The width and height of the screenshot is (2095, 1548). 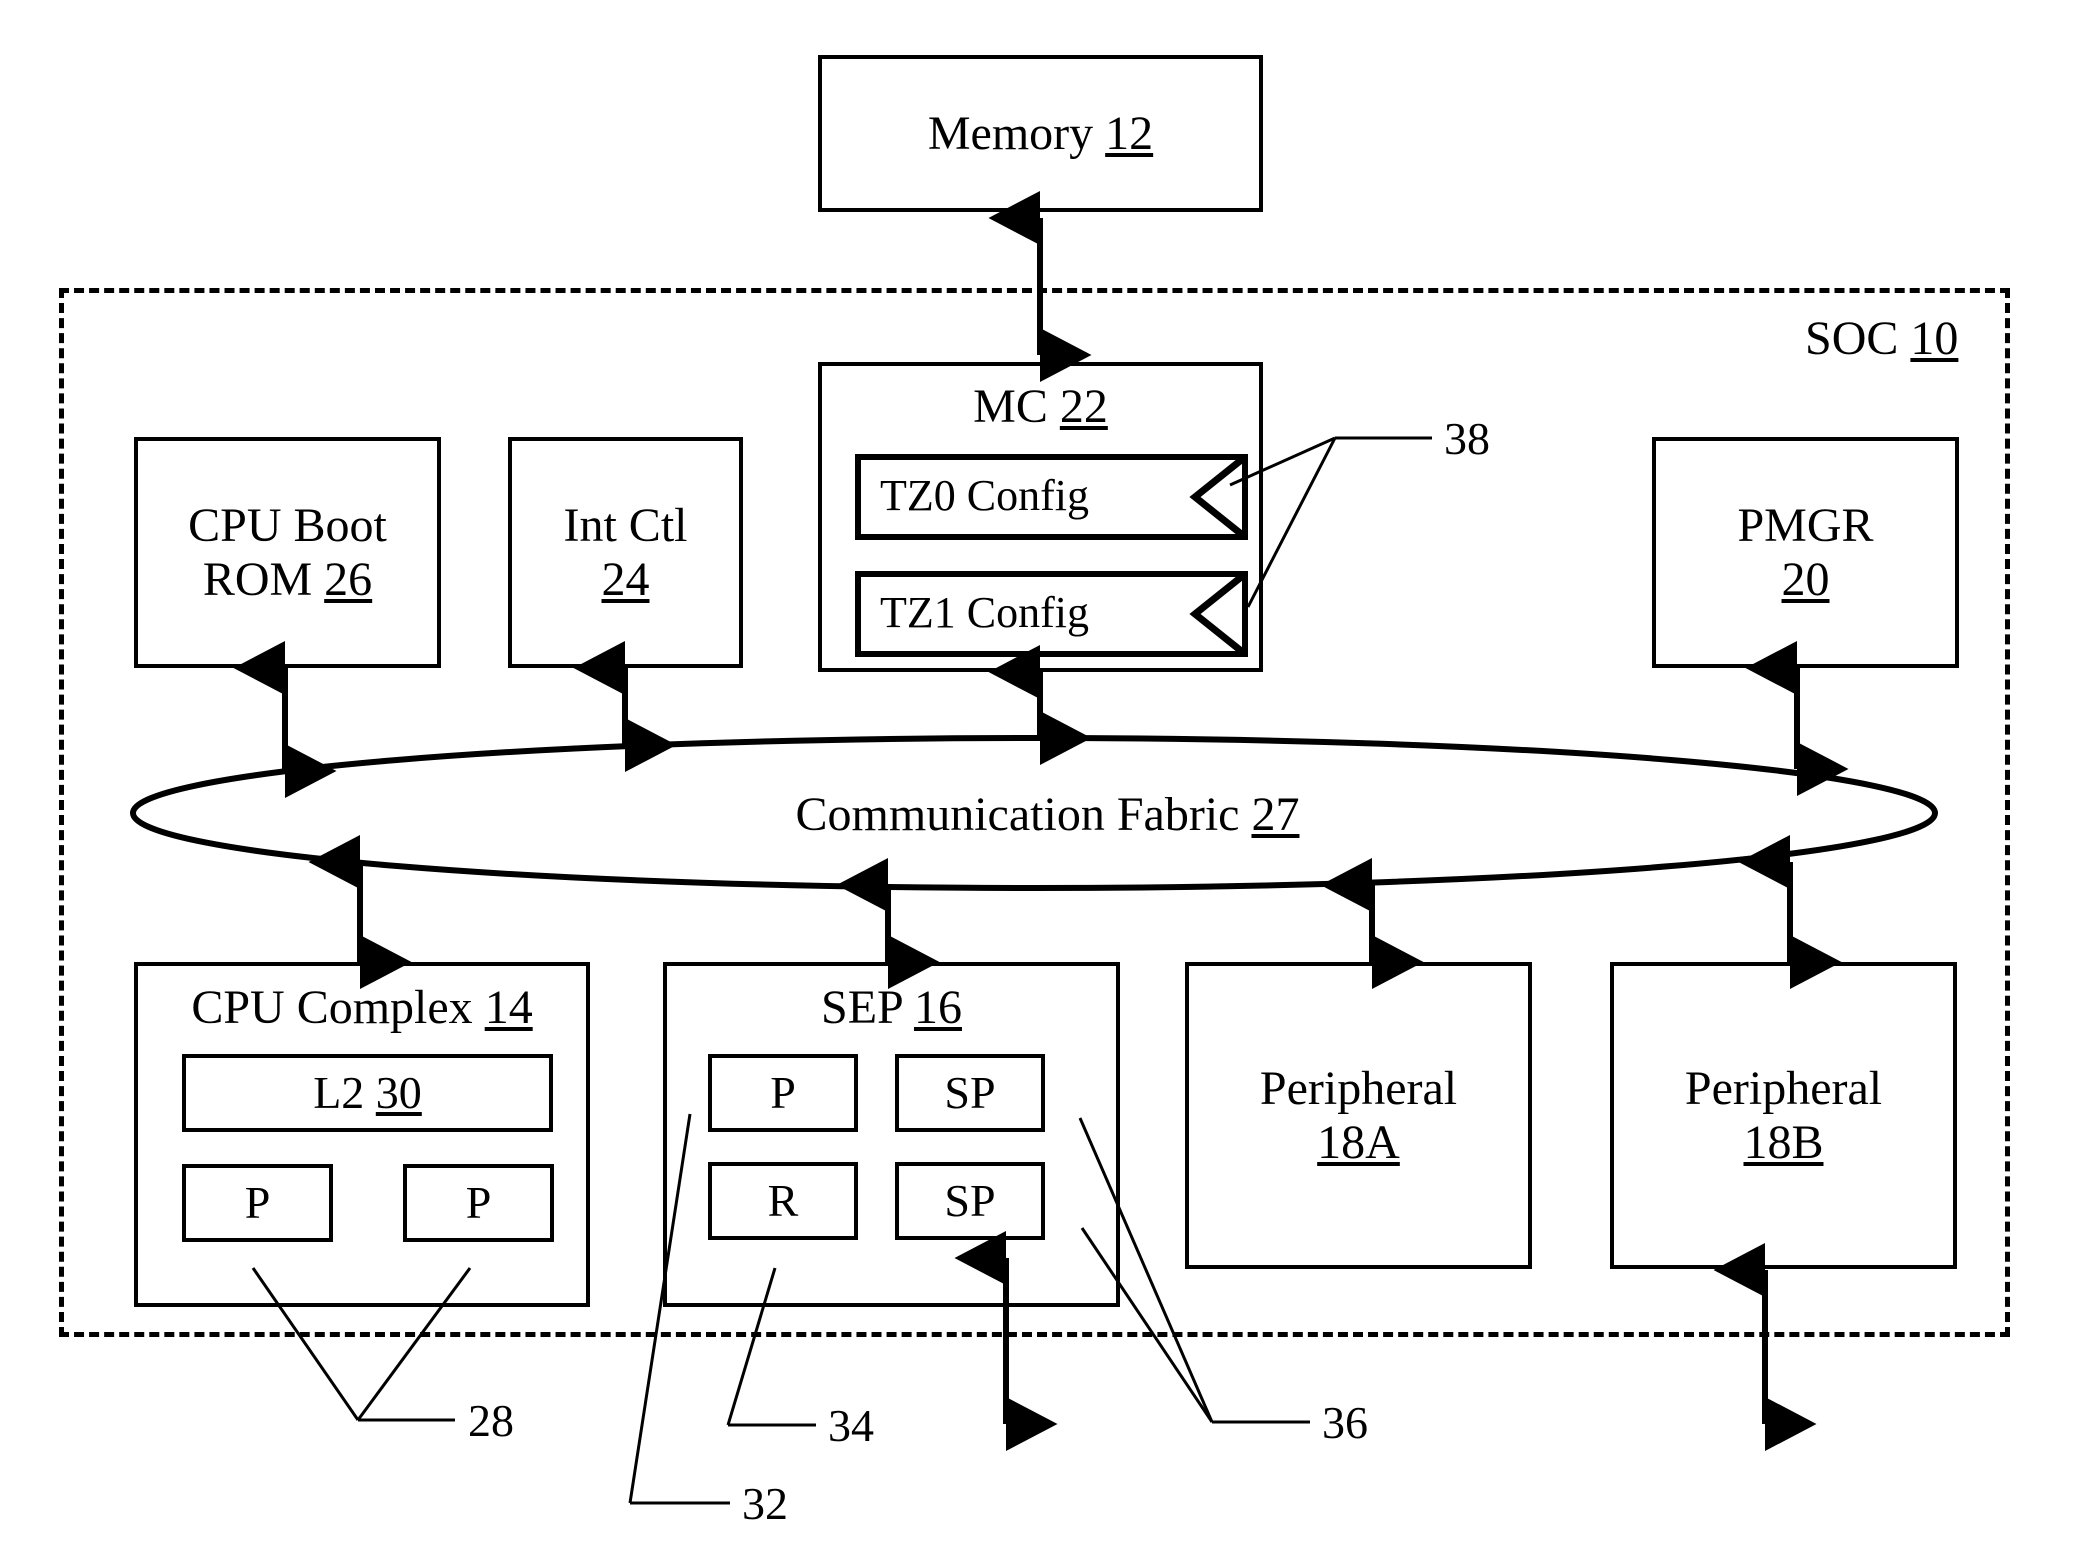 I want to click on sep-rom: R, so click(x=783, y=1201).